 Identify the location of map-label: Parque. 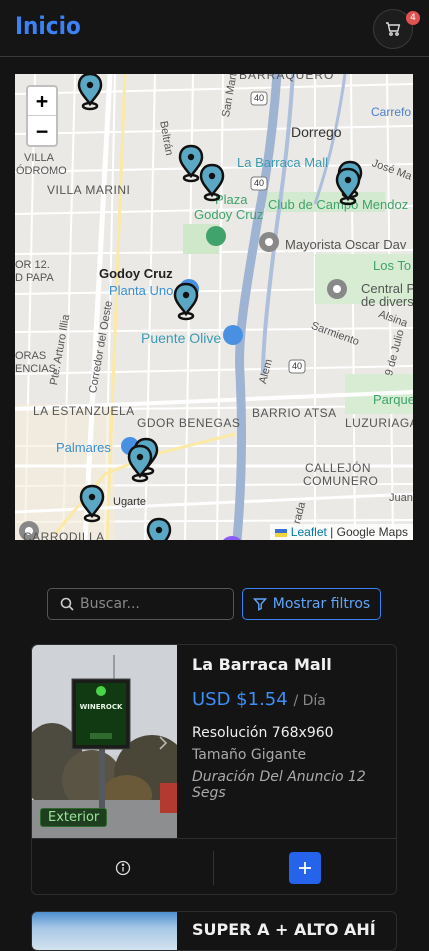
(393, 399).